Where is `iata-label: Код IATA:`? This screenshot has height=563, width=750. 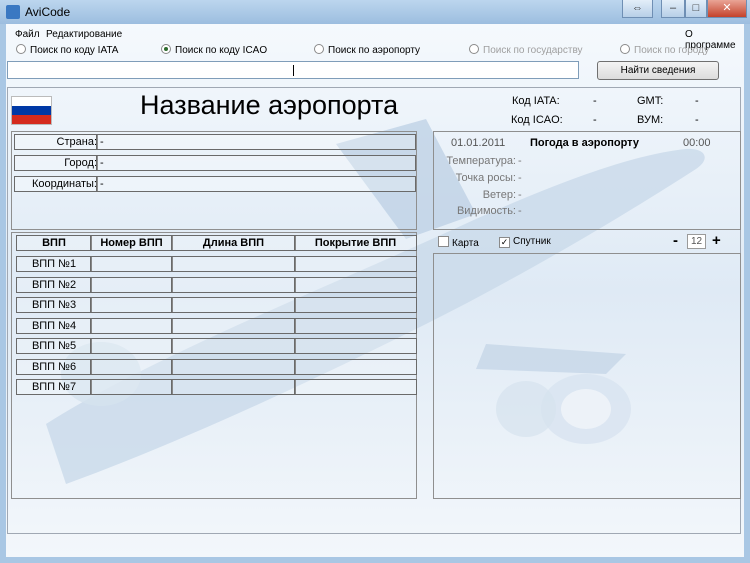
iata-label: Код IATA: is located at coordinates (536, 101).